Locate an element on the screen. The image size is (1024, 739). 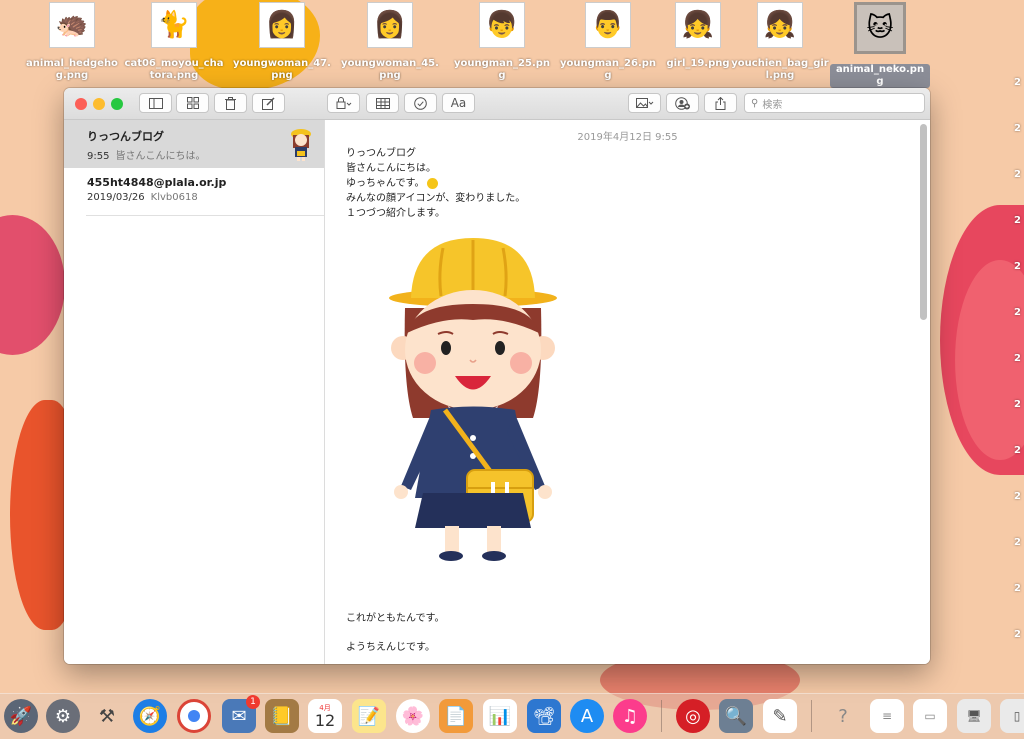
calendar-day: 12 is located at coordinates (325, 720).